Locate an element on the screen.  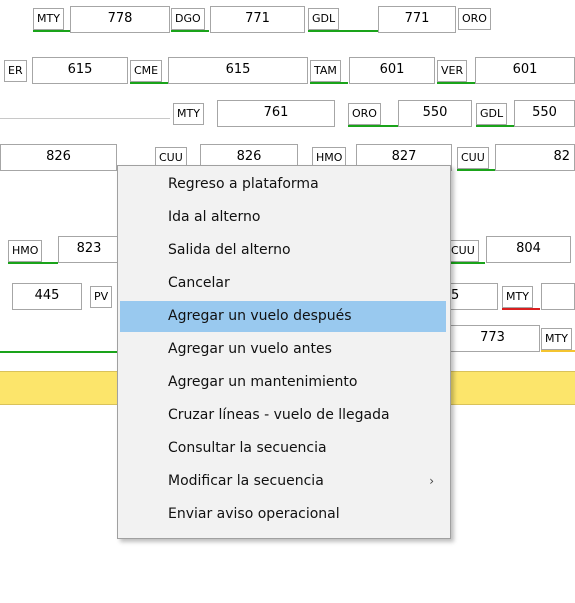
flight-number is located at coordinates (558, 296).